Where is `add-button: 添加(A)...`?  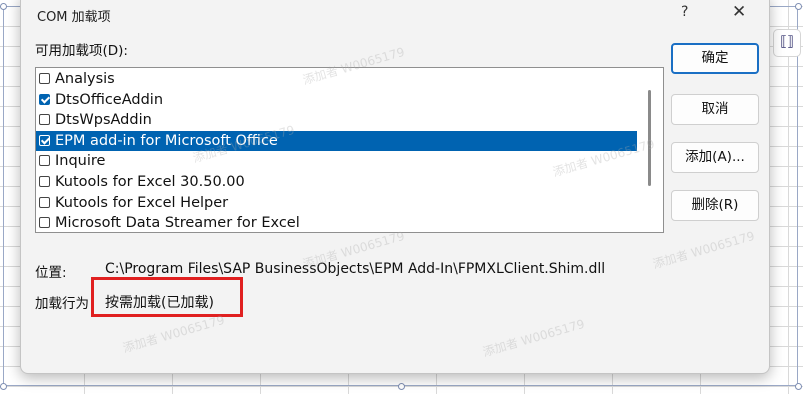 add-button: 添加(A)... is located at coordinates (715, 157).